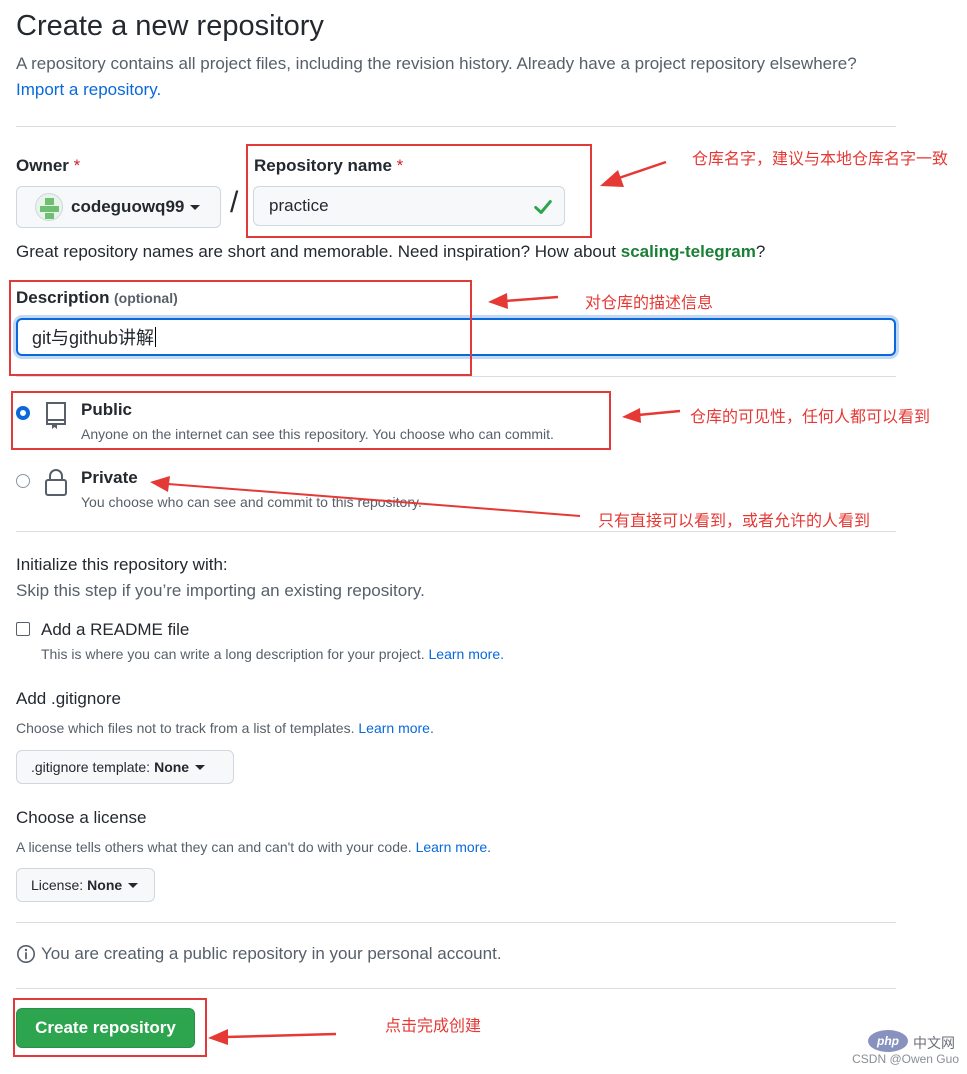 This screenshot has width=967, height=1074. What do you see at coordinates (905, 1059) in the screenshot?
I see `csdn-watermark: CSDN @Owen Guo` at bounding box center [905, 1059].